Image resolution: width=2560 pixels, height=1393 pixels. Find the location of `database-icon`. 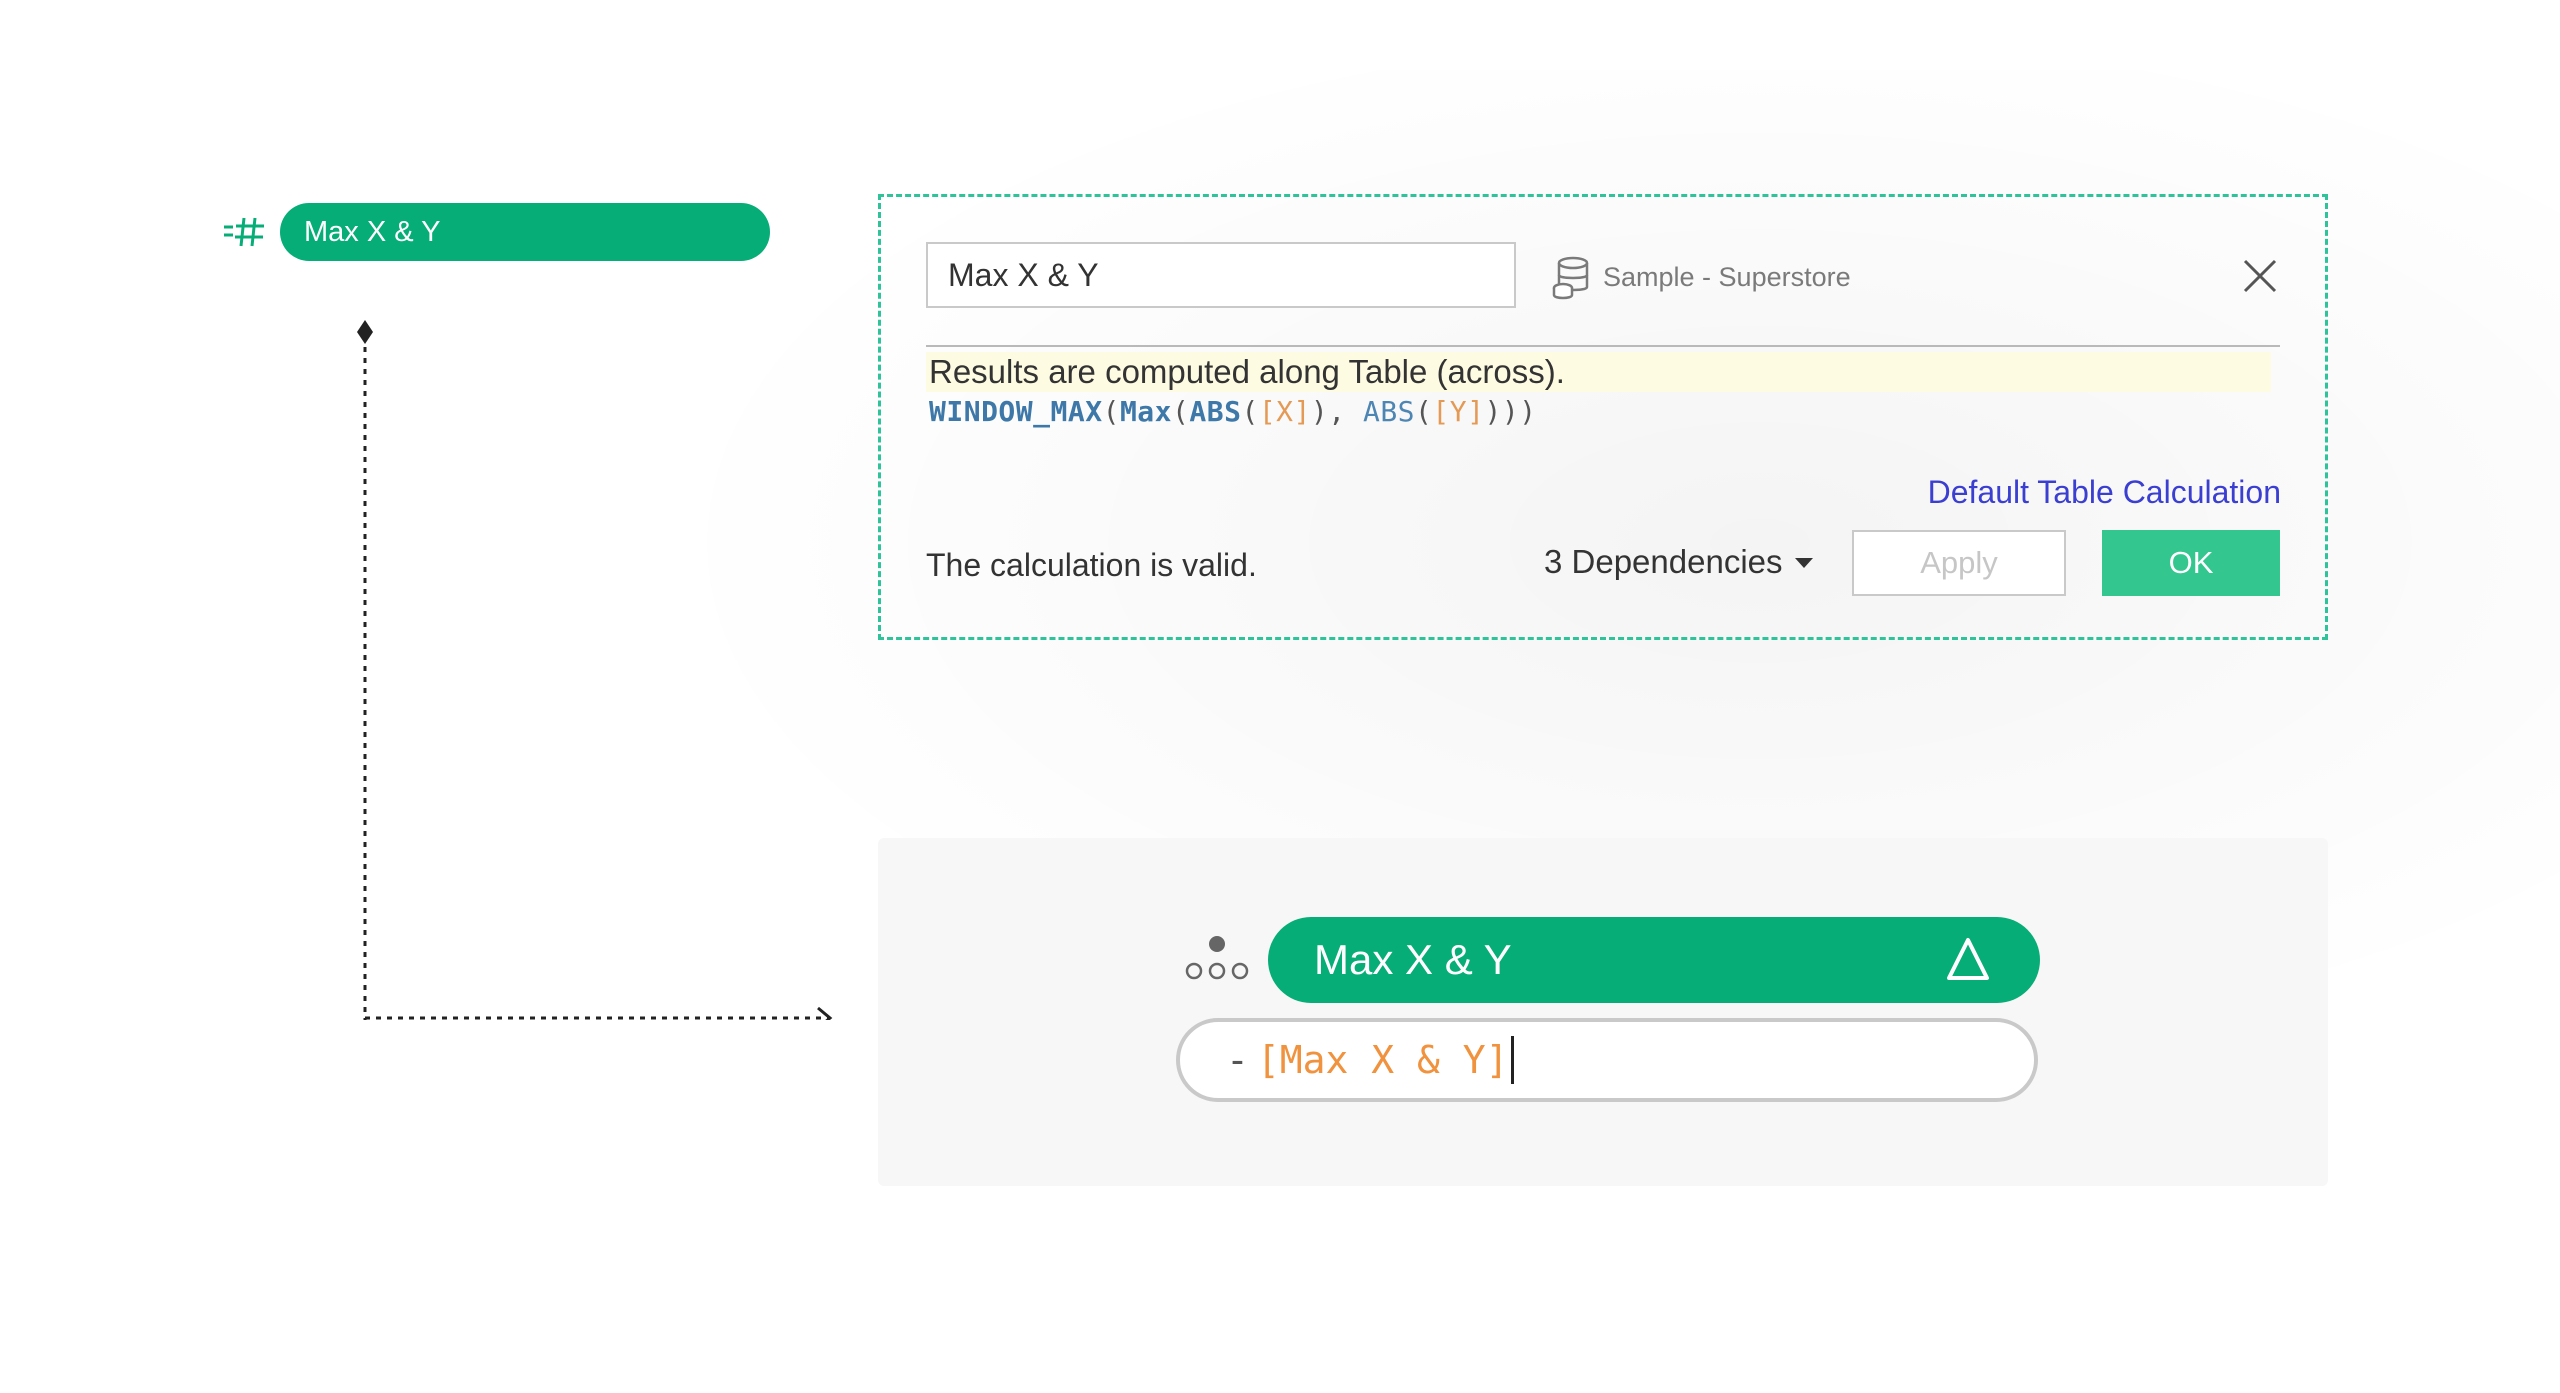

database-icon is located at coordinates (1570, 278).